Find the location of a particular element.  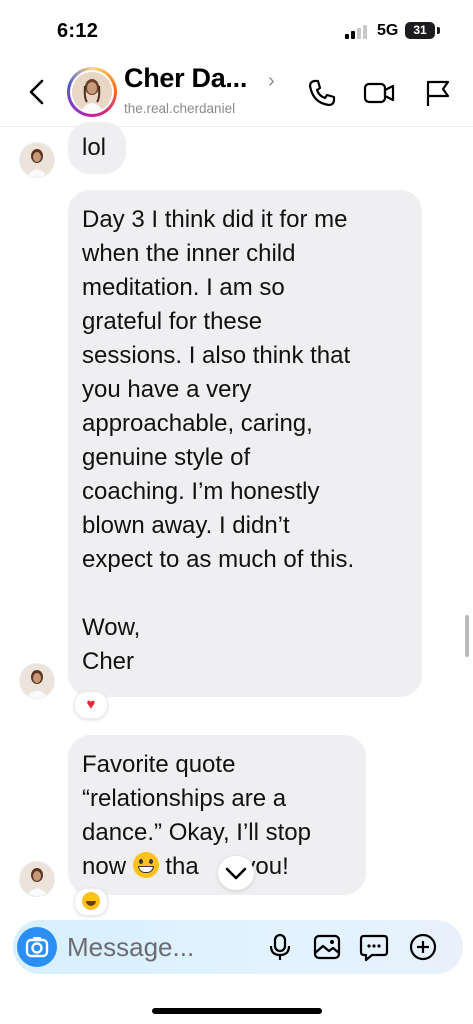

network-type: 5G is located at coordinates (388, 30).